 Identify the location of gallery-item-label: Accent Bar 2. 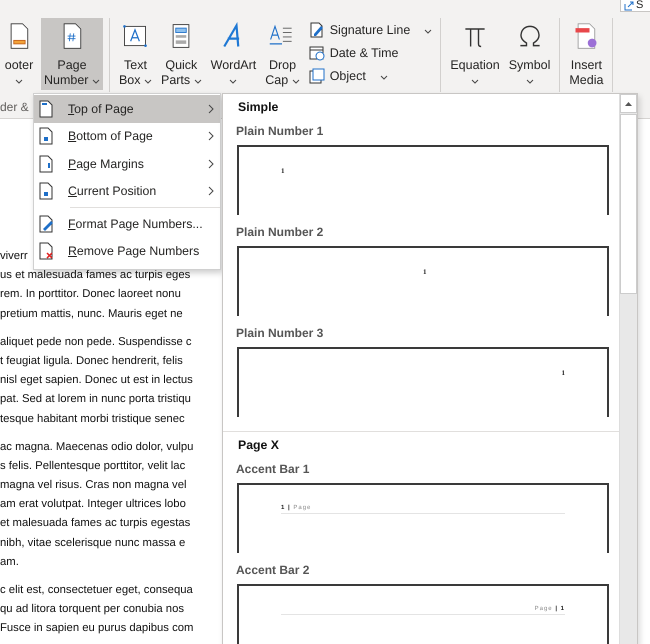
(272, 570).